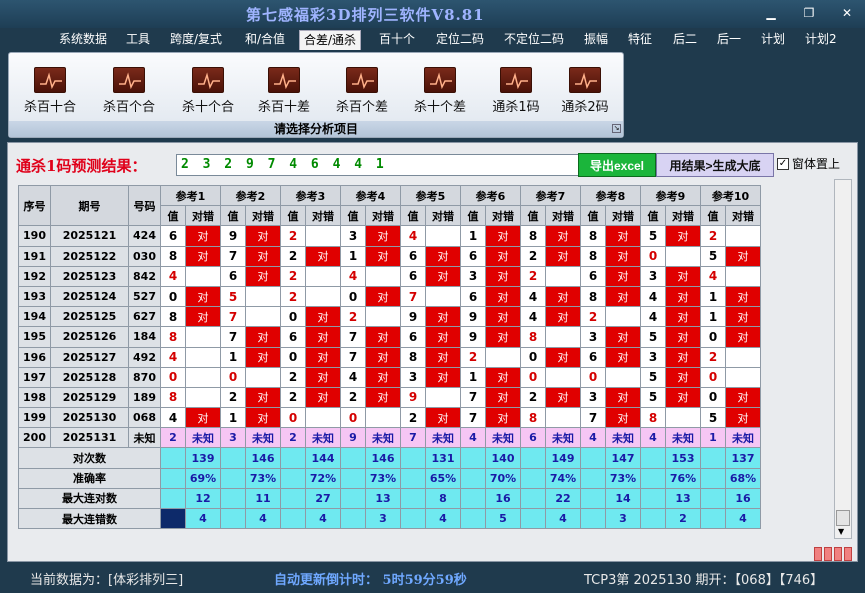  I want to click on table-row: 195 2025126 184 8 7 对 6 对 7 对 6 对 9 对 8 3 对 5 对 0 对, so click(389, 337).